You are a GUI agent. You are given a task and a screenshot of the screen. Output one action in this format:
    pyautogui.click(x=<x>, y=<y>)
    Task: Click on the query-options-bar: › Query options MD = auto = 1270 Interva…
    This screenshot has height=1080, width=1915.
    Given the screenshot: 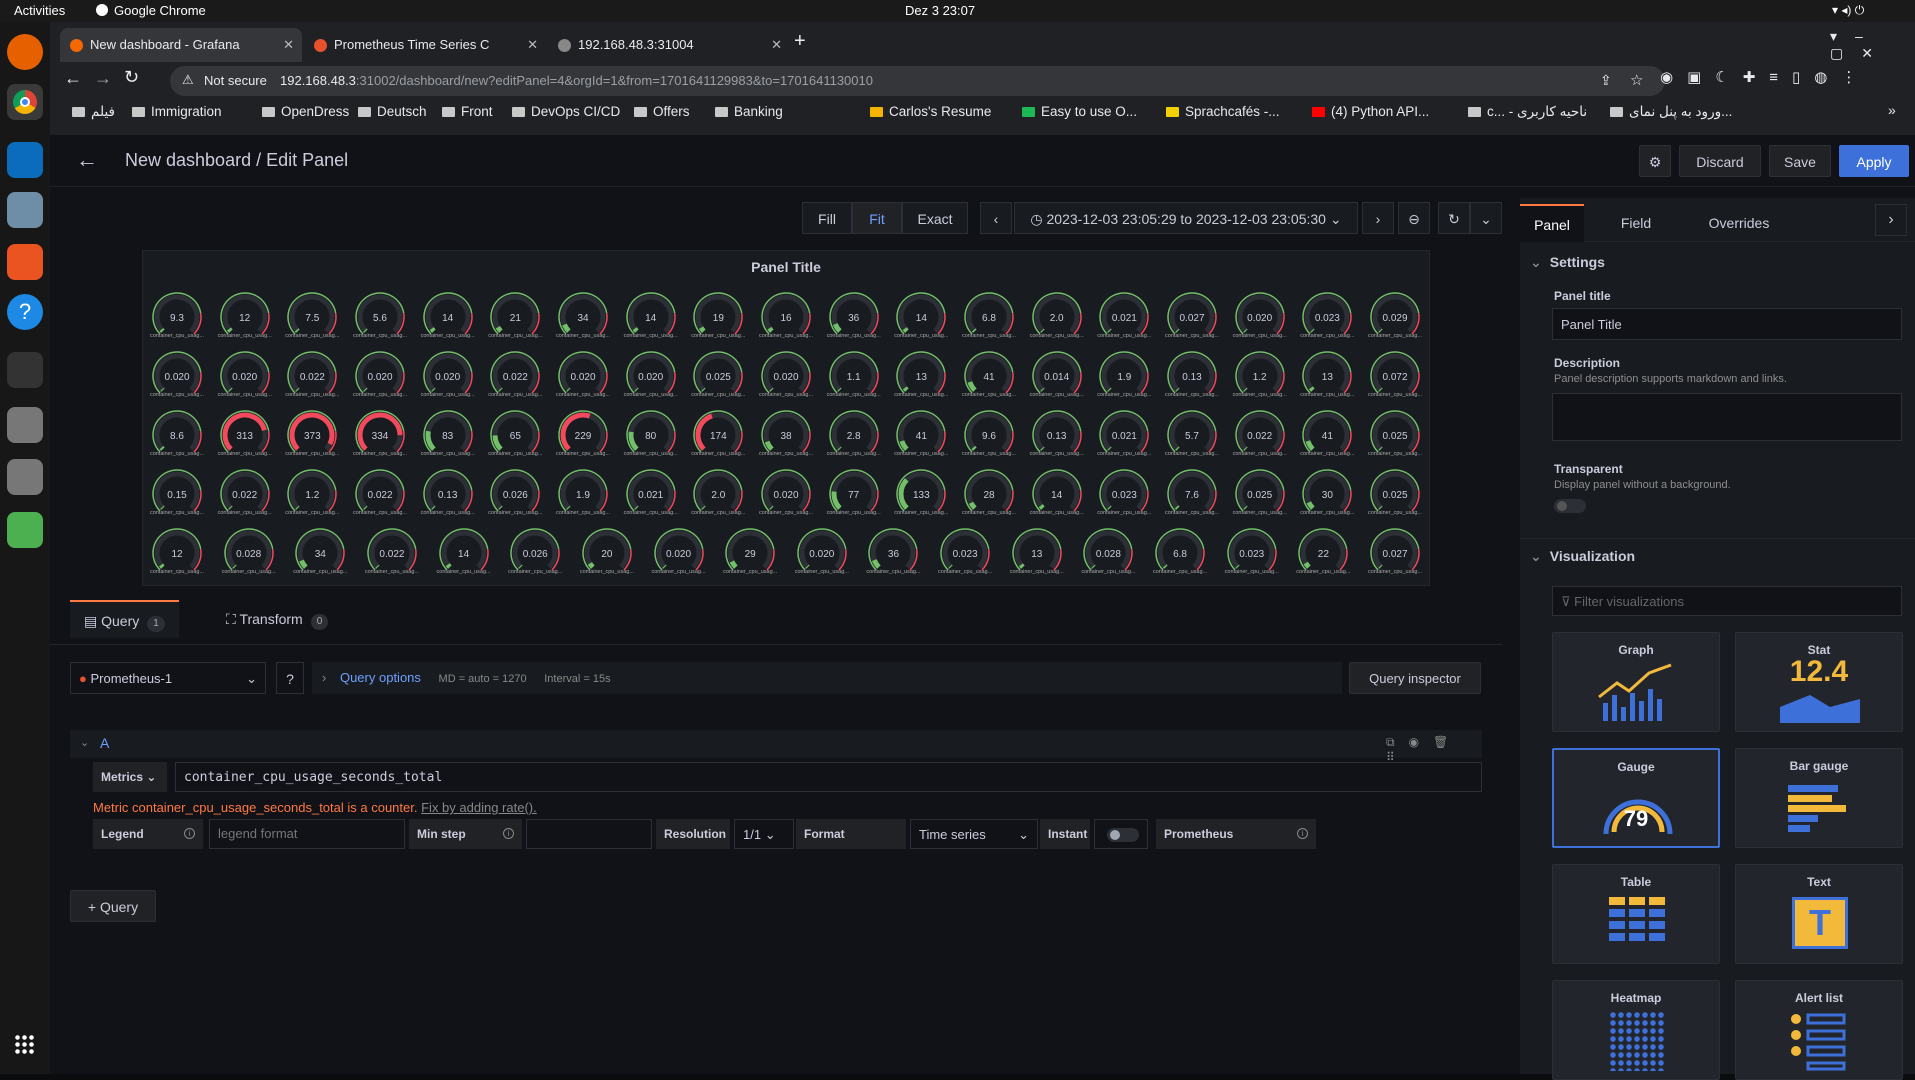 What is the action you would take?
    pyautogui.click(x=827, y=678)
    